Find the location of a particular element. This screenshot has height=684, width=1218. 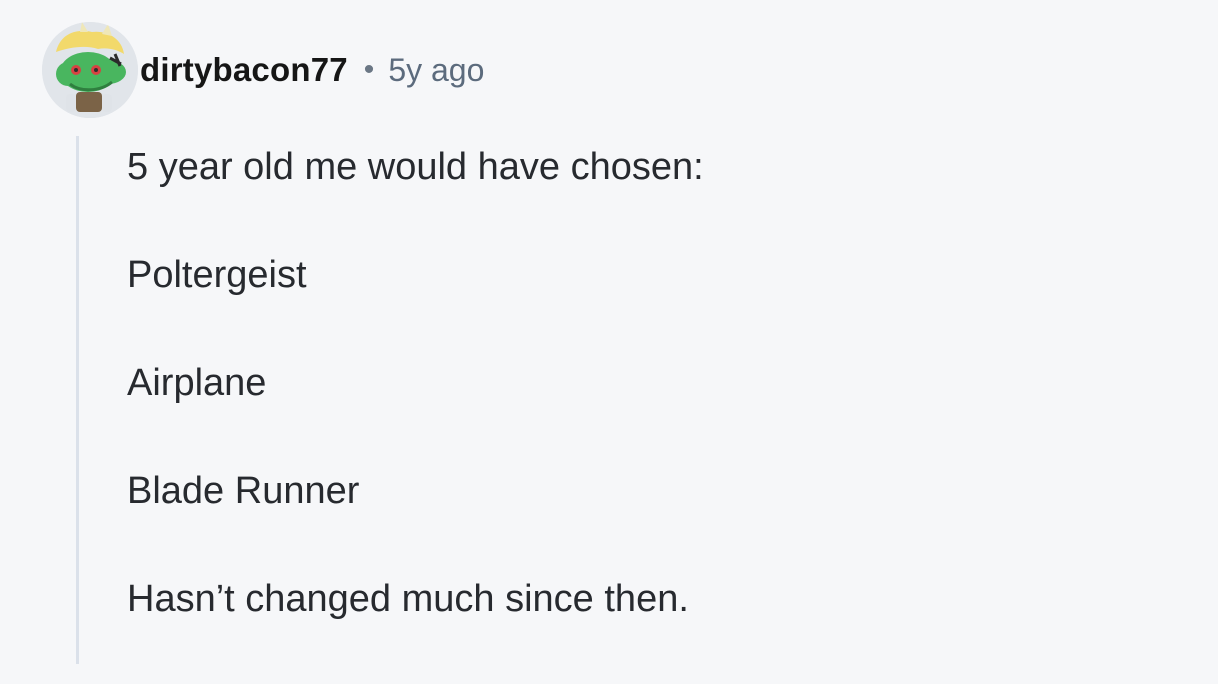

comment-paragraph: Blade Runner is located at coordinates (243, 491).